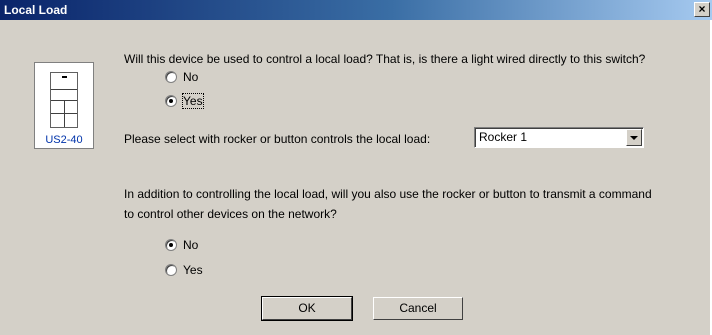  I want to click on device-model-label: US2-40, so click(64, 140).